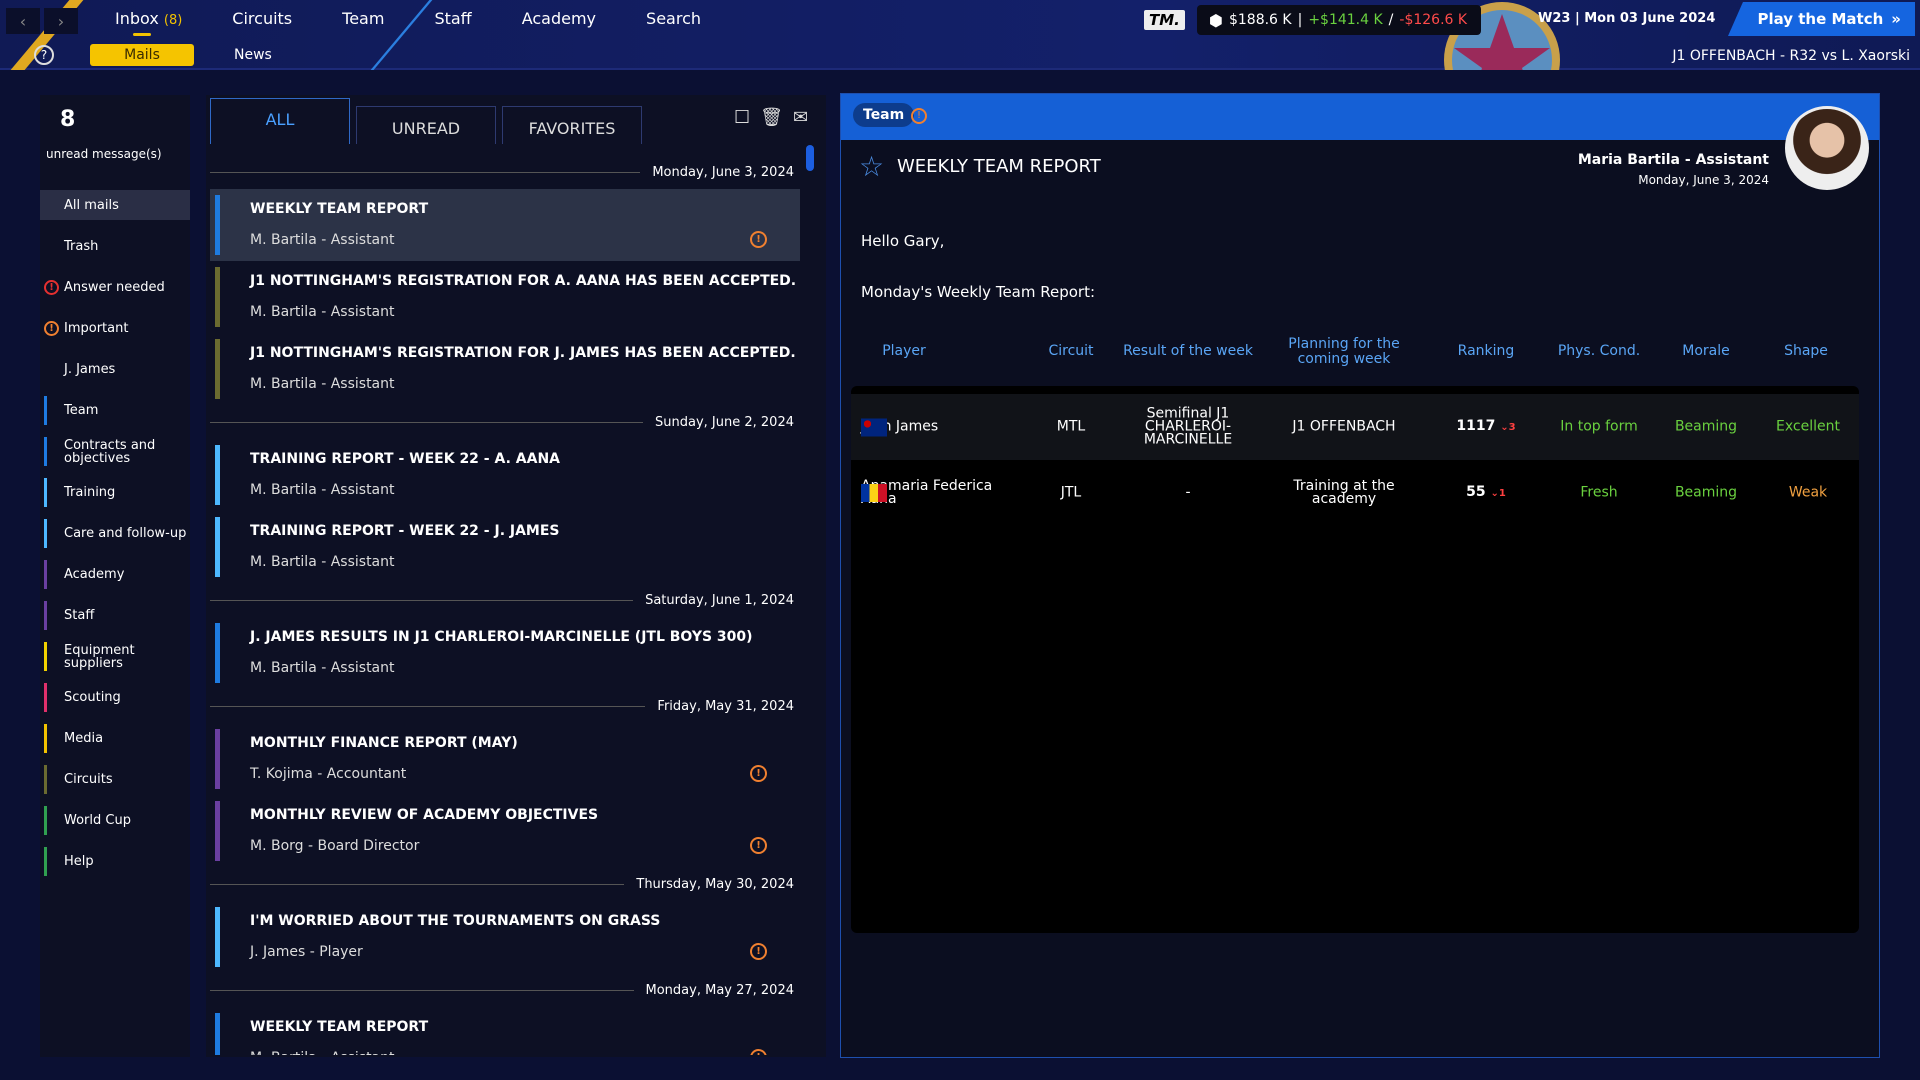 The height and width of the screenshot is (1080, 1920). I want to click on sidebar-item: Academy, so click(115, 574).